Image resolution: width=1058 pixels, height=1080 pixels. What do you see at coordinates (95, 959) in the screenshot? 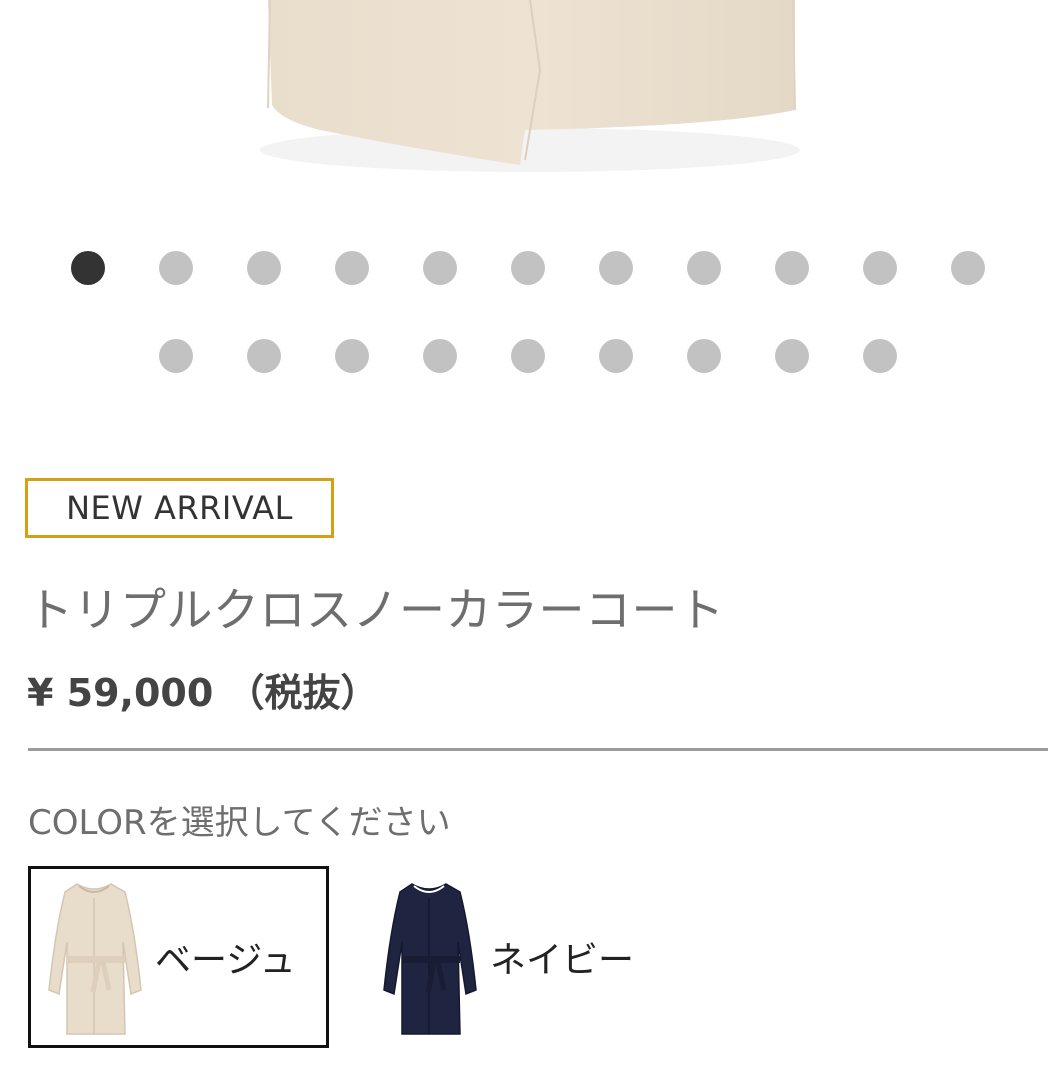
I see `beige-coat-thumbnail` at bounding box center [95, 959].